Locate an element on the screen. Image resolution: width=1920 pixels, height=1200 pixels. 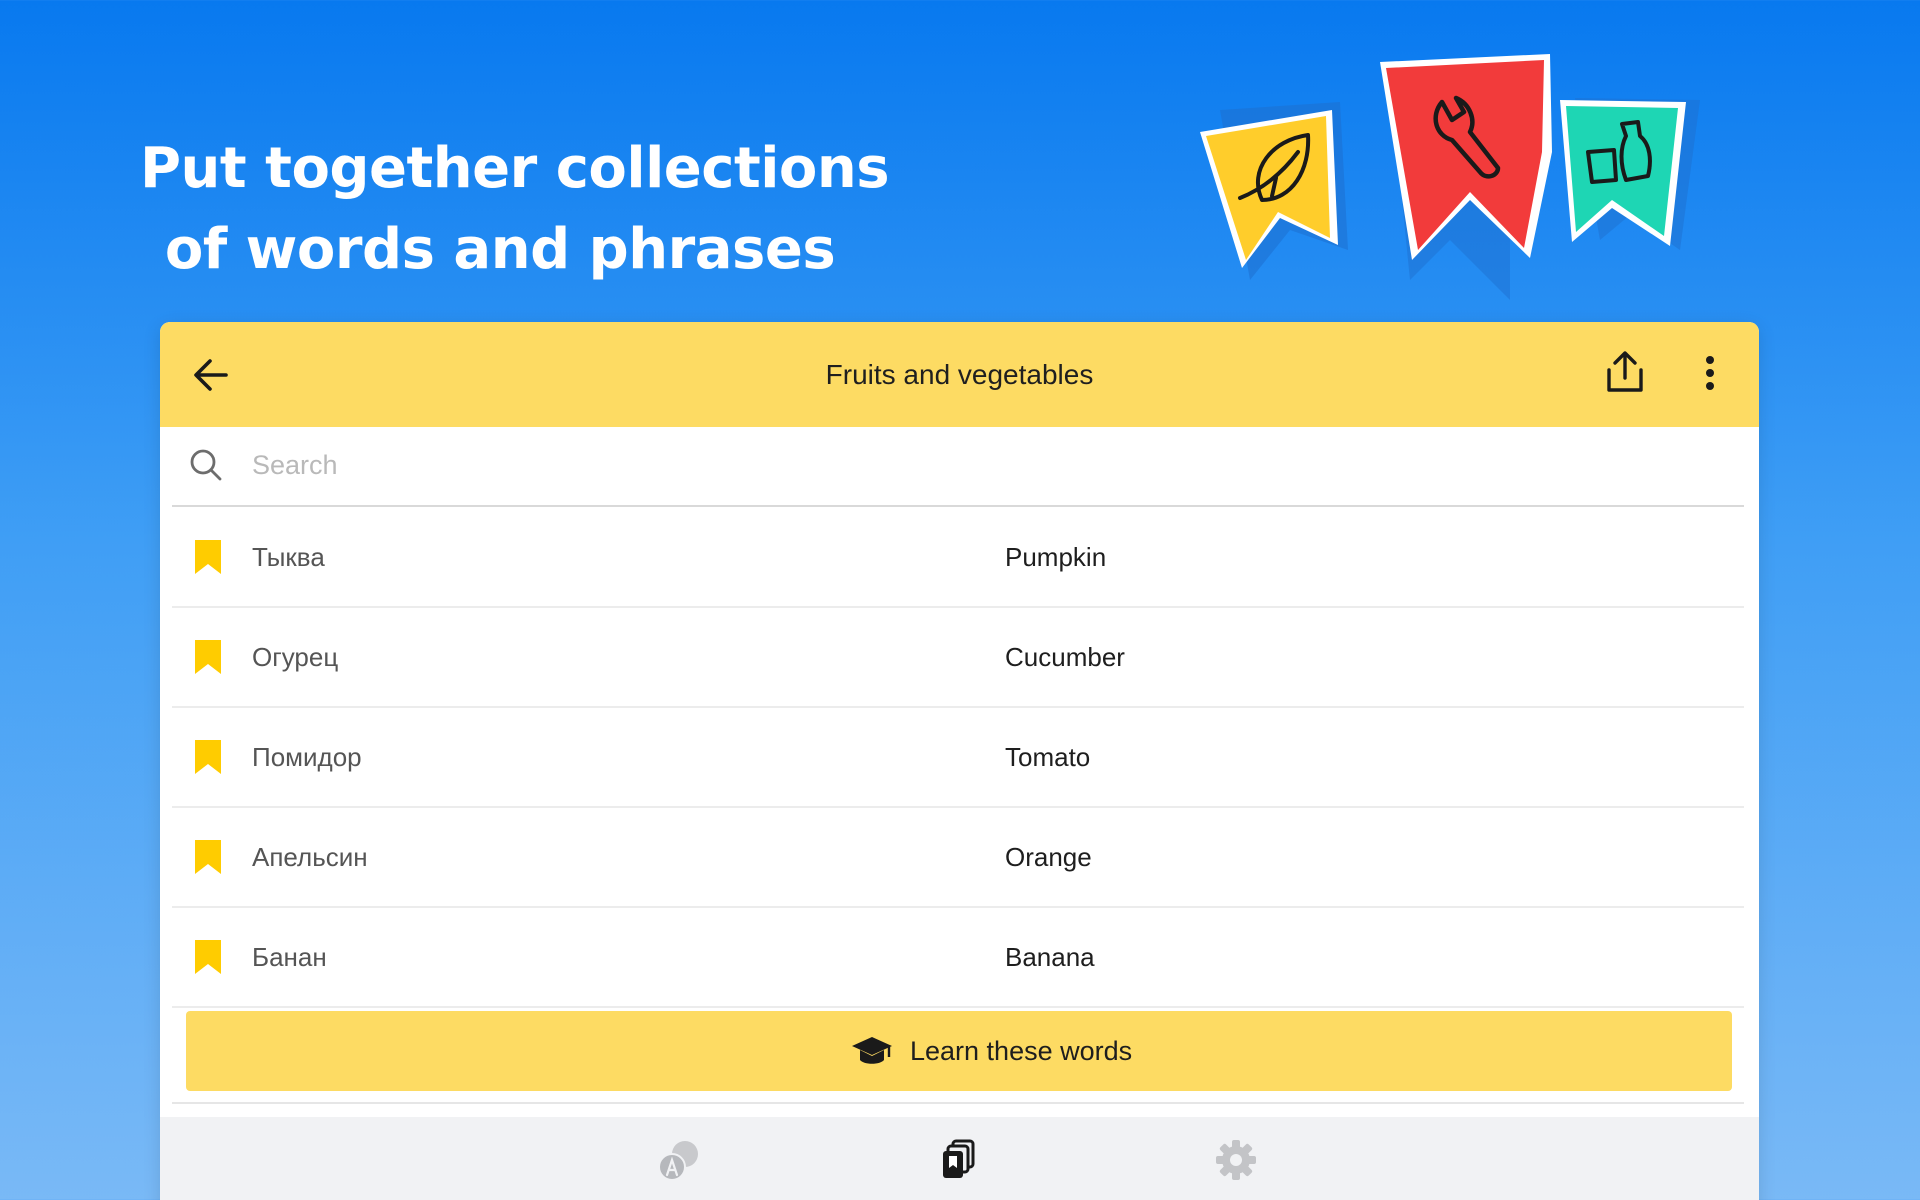
word-row: Банан Banana is located at coordinates (958, 958).